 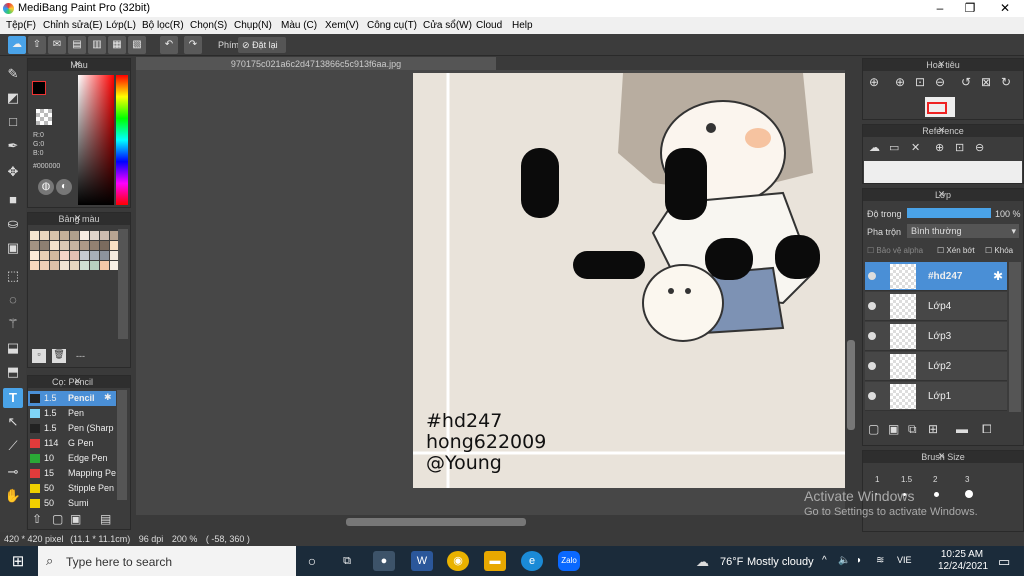 What do you see at coordinates (44, 117) in the screenshot?
I see `transparent-swatch` at bounding box center [44, 117].